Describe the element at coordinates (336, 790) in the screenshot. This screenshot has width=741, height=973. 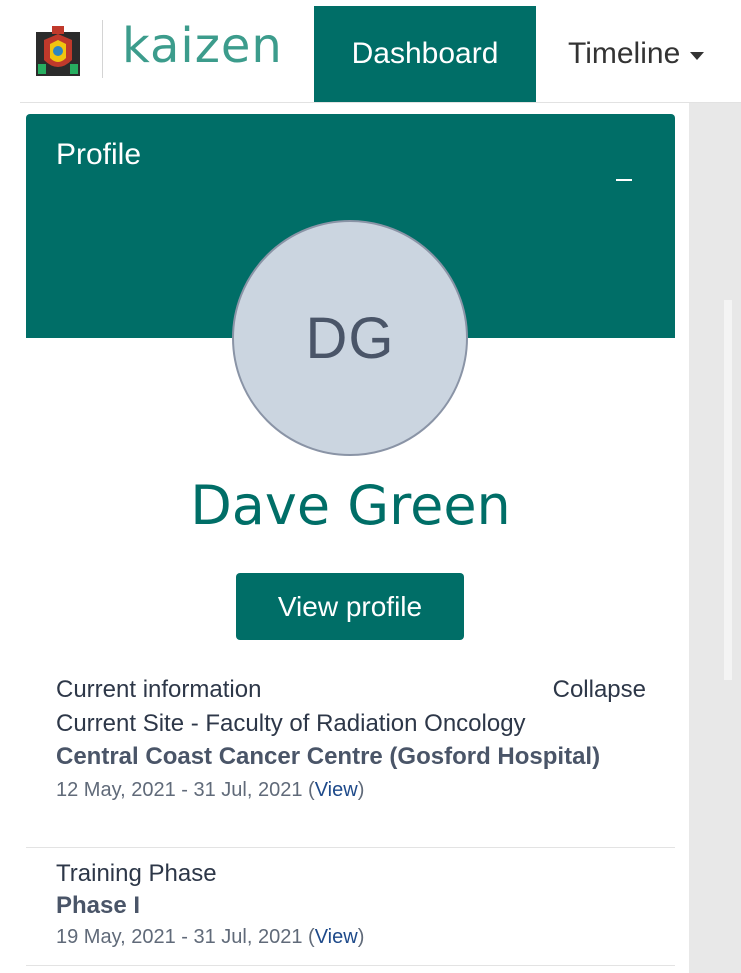
I see `current-site-view-link: View` at that location.